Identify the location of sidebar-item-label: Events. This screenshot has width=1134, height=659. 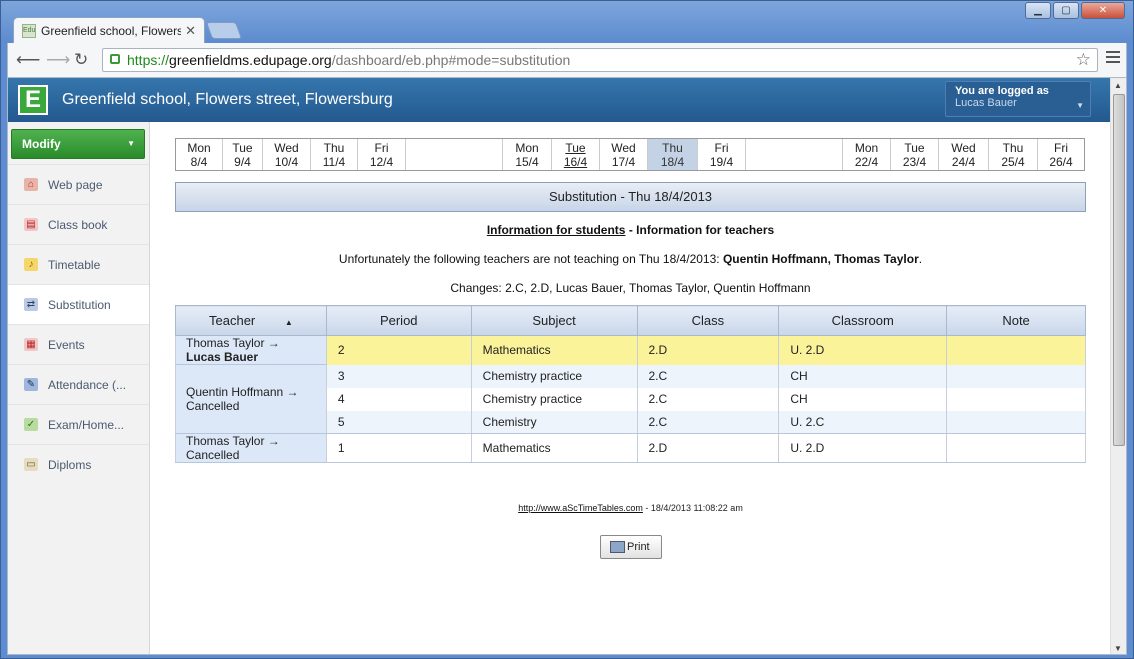
(66, 345).